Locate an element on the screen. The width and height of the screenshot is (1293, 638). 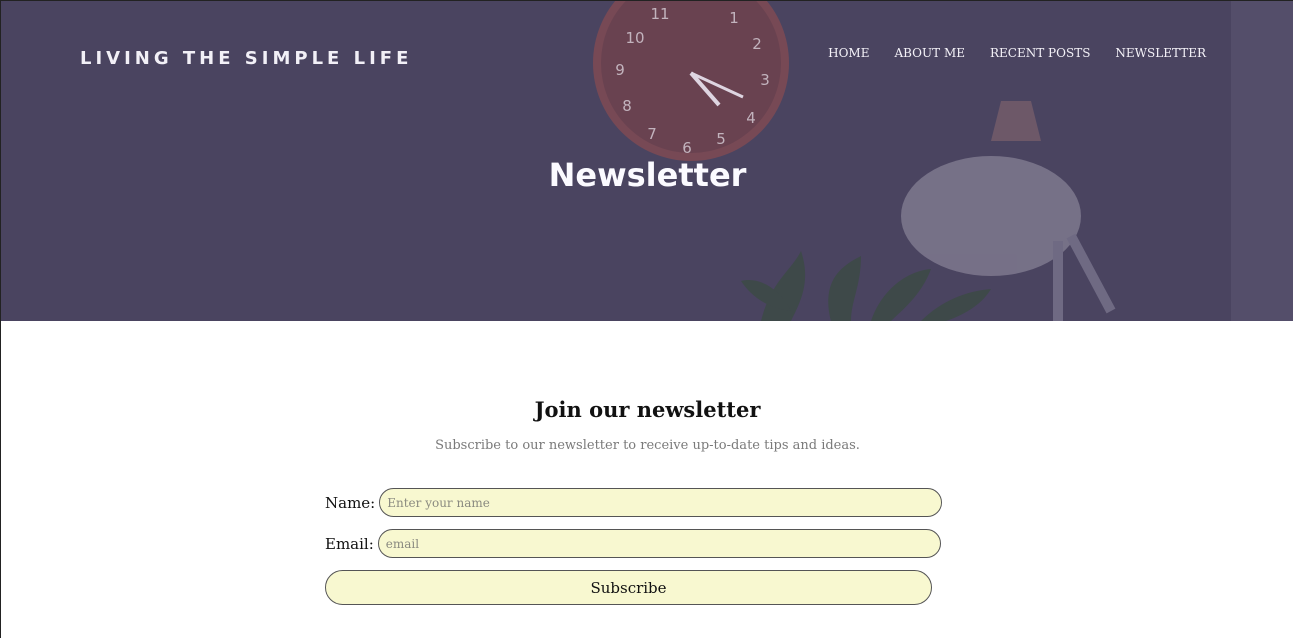
nav-home-link: HOME is located at coordinates (848, 53).